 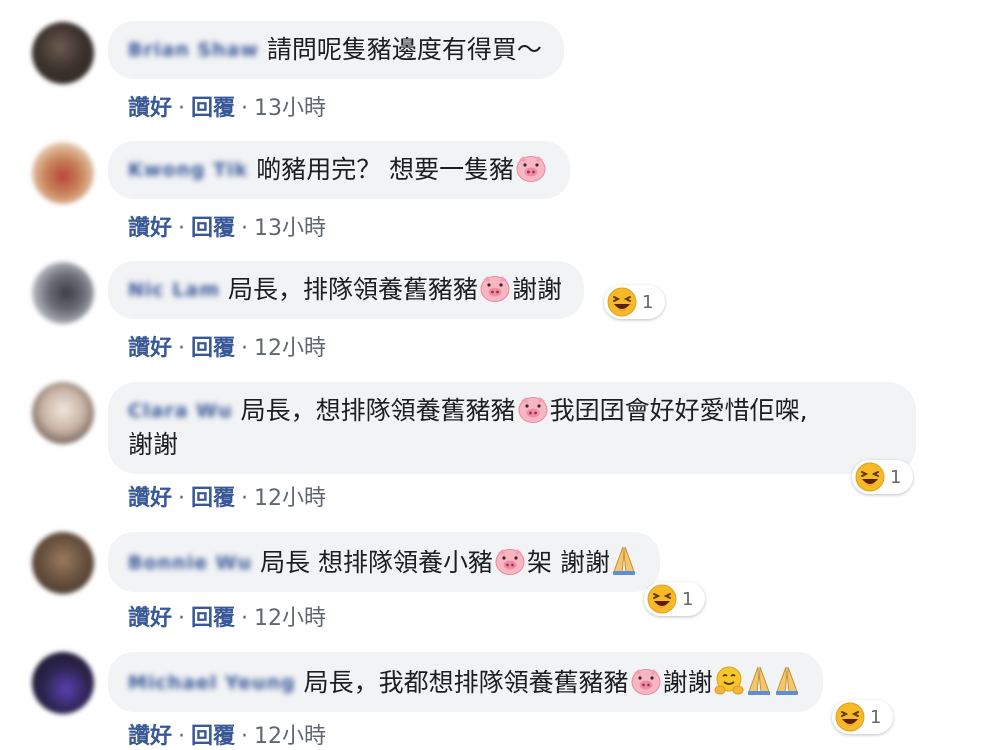 I want to click on comment-text-mid: 我囝囝會好好愛惜佢㗎,, so click(x=678, y=410).